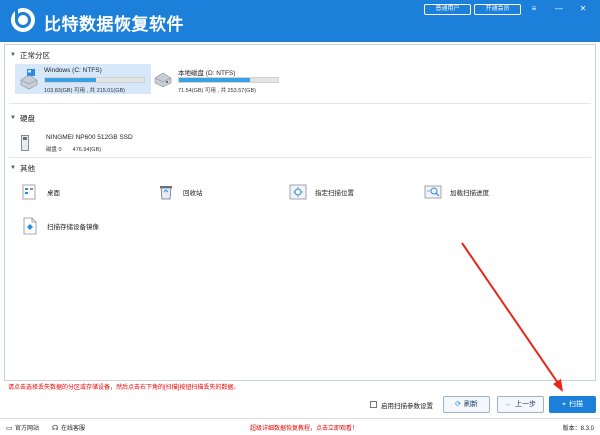 The height and width of the screenshot is (435, 600). I want to click on arrow-left-icon: ←, so click(508, 404).